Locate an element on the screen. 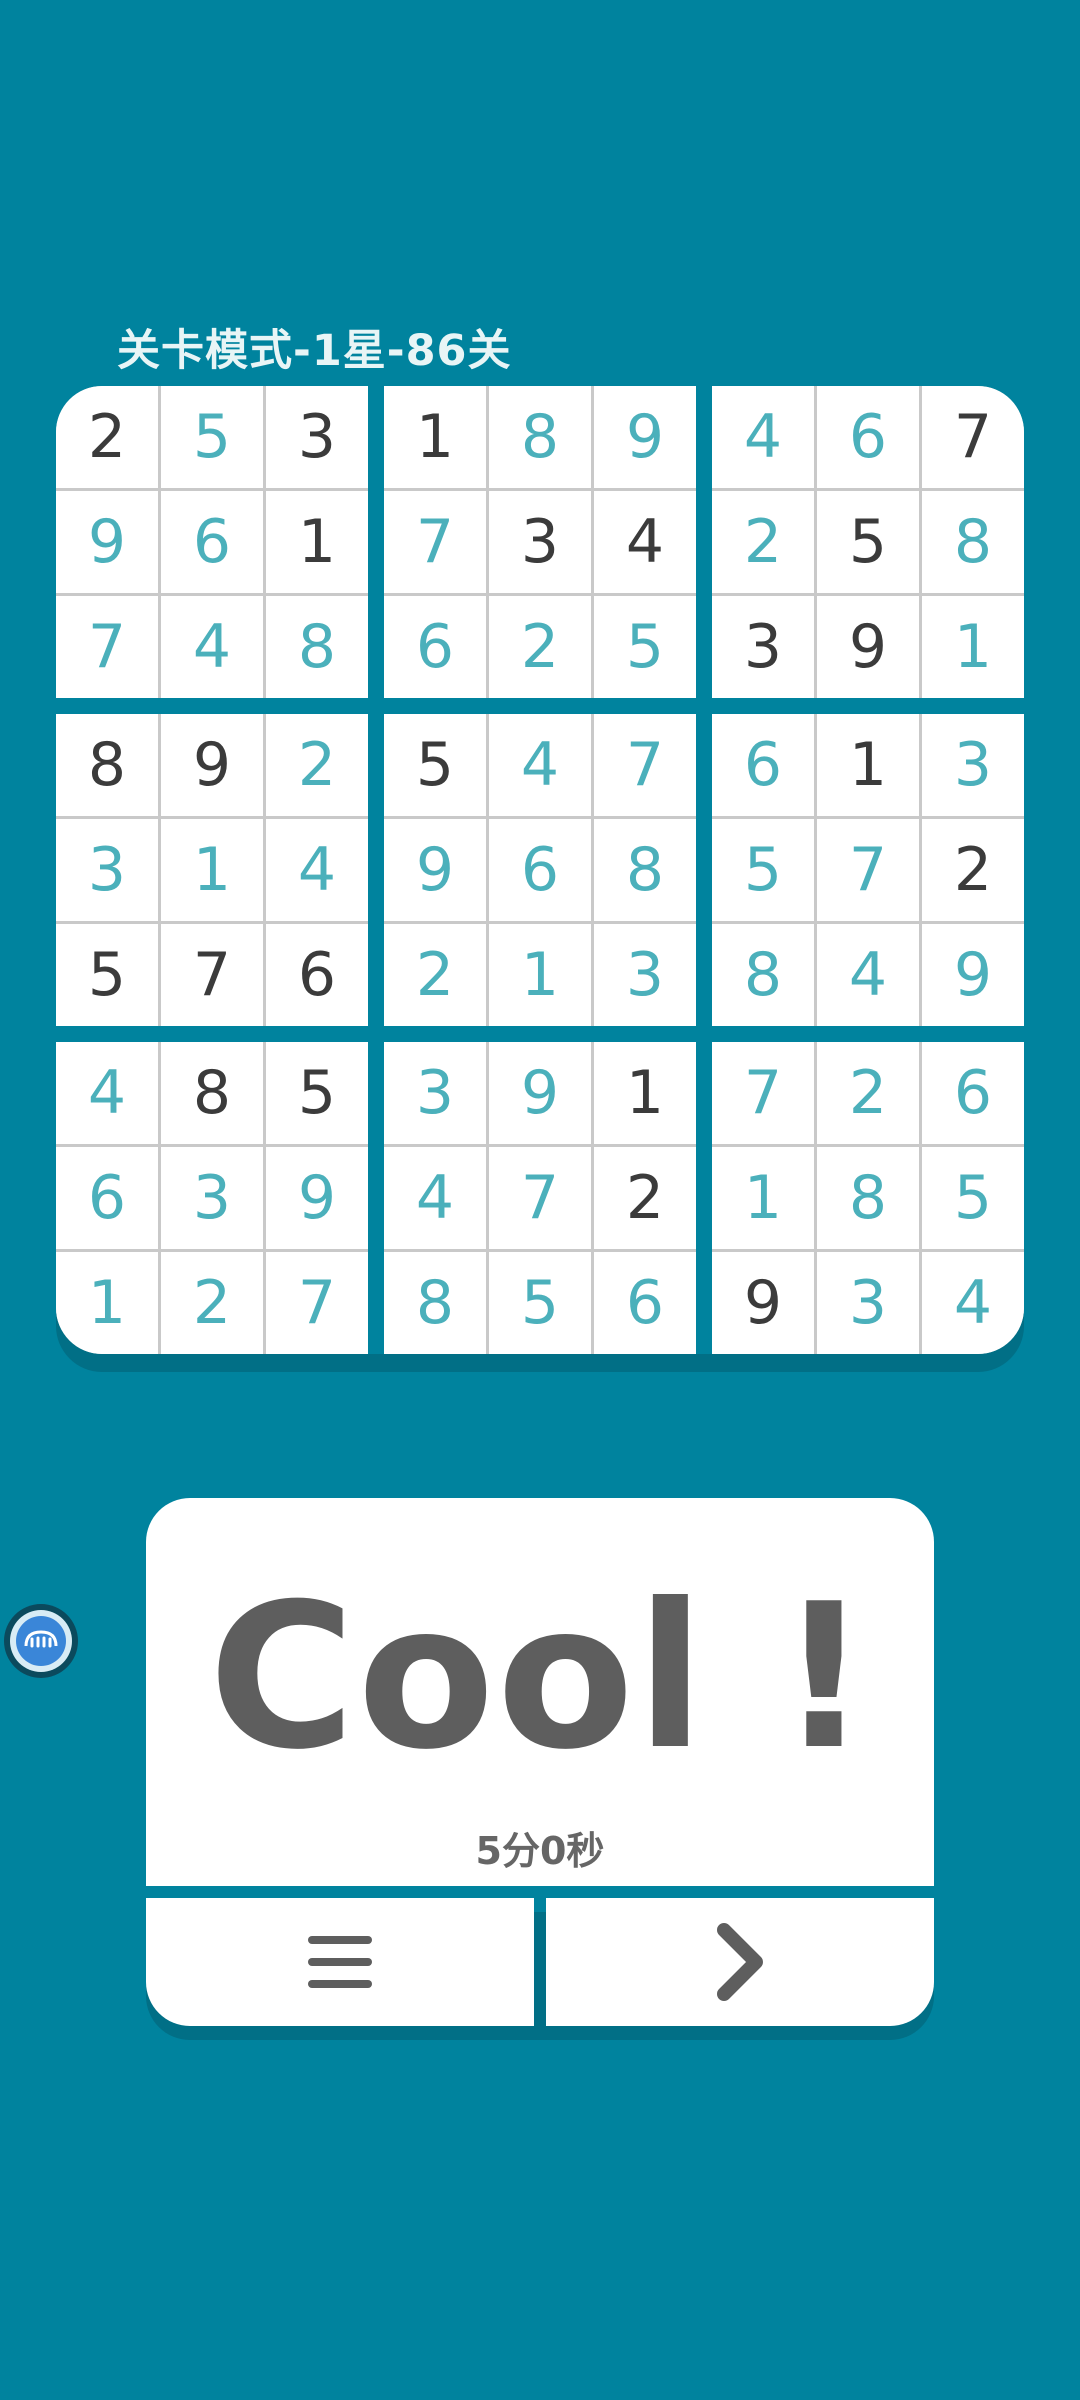 The width and height of the screenshot is (1080, 2400). level-title: 关卡模式-1星-86关 is located at coordinates (314, 351).